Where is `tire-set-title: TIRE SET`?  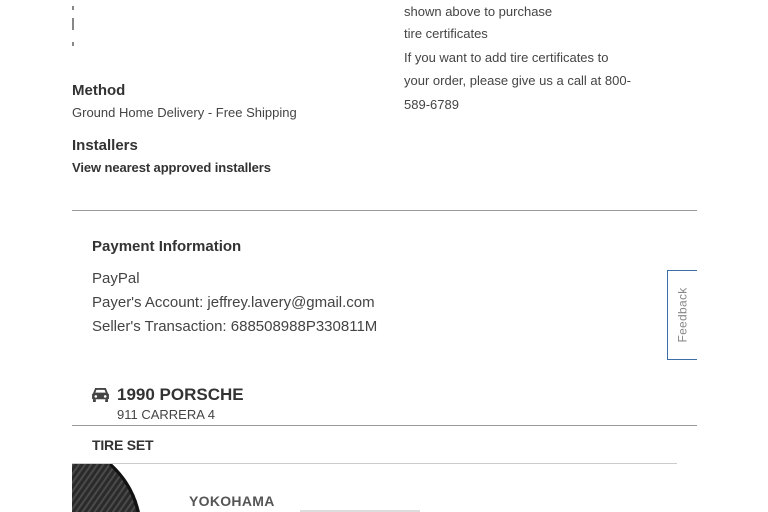 tire-set-title: TIRE SET is located at coordinates (123, 445).